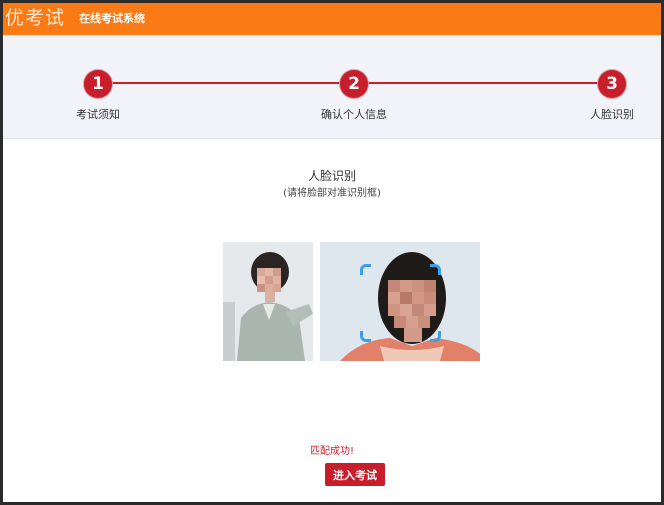  Describe the element at coordinates (354, 84) in the screenshot. I see `step-2-circle: 2` at that location.